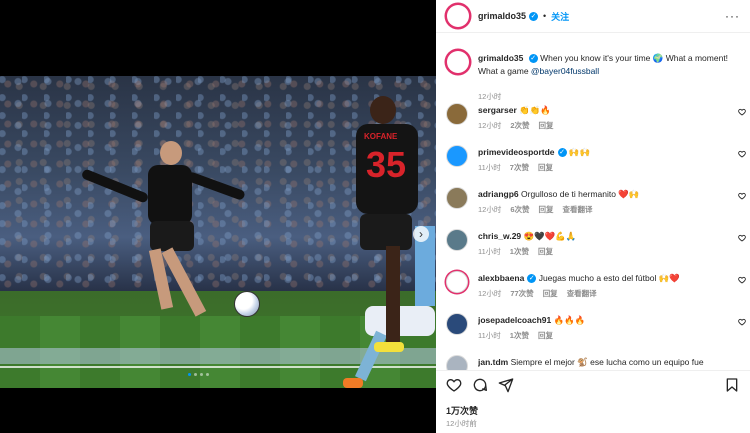  I want to click on author-username: grimaldo35, so click(502, 16).